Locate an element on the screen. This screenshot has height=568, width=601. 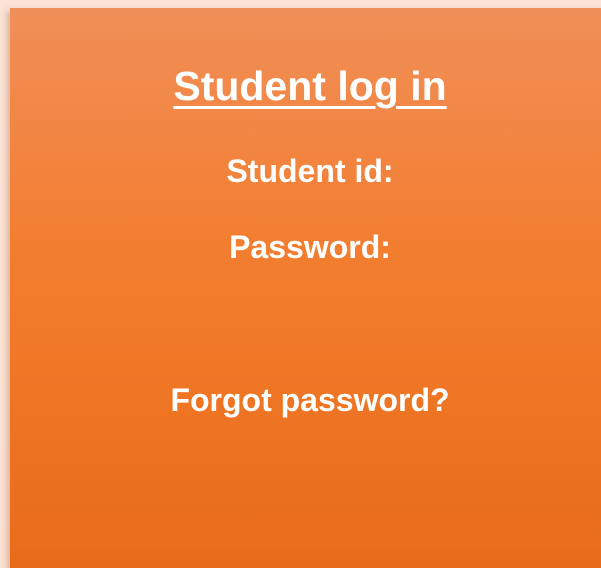
password-label: Password: is located at coordinates (310, 247).